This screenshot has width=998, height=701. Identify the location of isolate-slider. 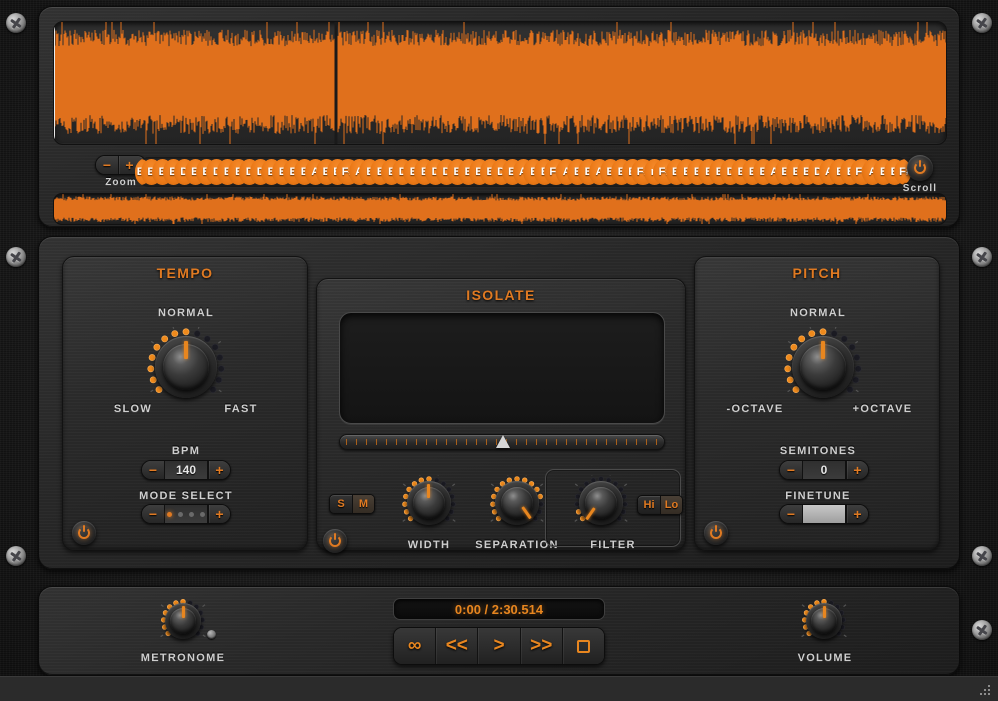
(502, 442).